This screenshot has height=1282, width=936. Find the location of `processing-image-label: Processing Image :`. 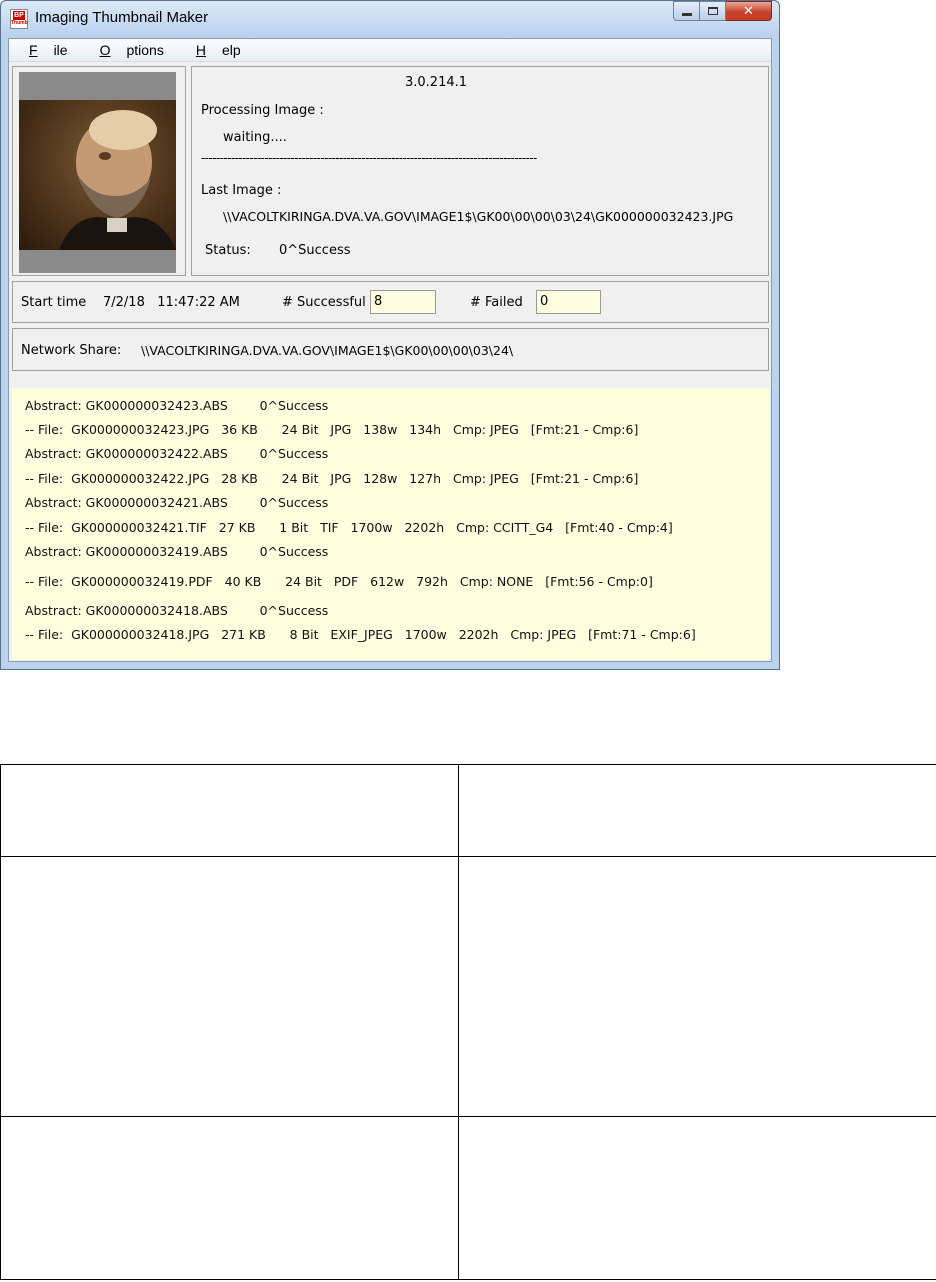

processing-image-label: Processing Image : is located at coordinates (262, 110).